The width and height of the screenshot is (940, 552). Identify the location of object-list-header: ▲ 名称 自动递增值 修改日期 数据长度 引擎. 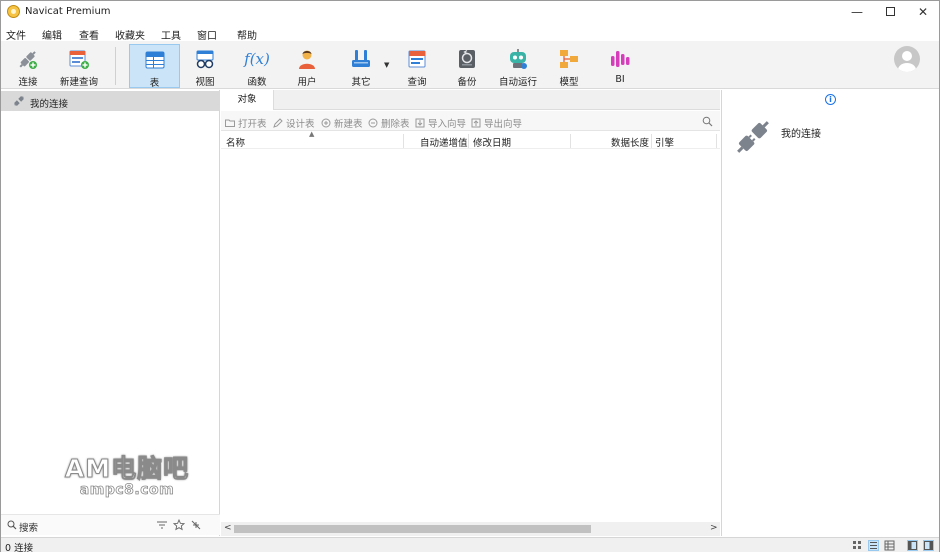
(470, 139).